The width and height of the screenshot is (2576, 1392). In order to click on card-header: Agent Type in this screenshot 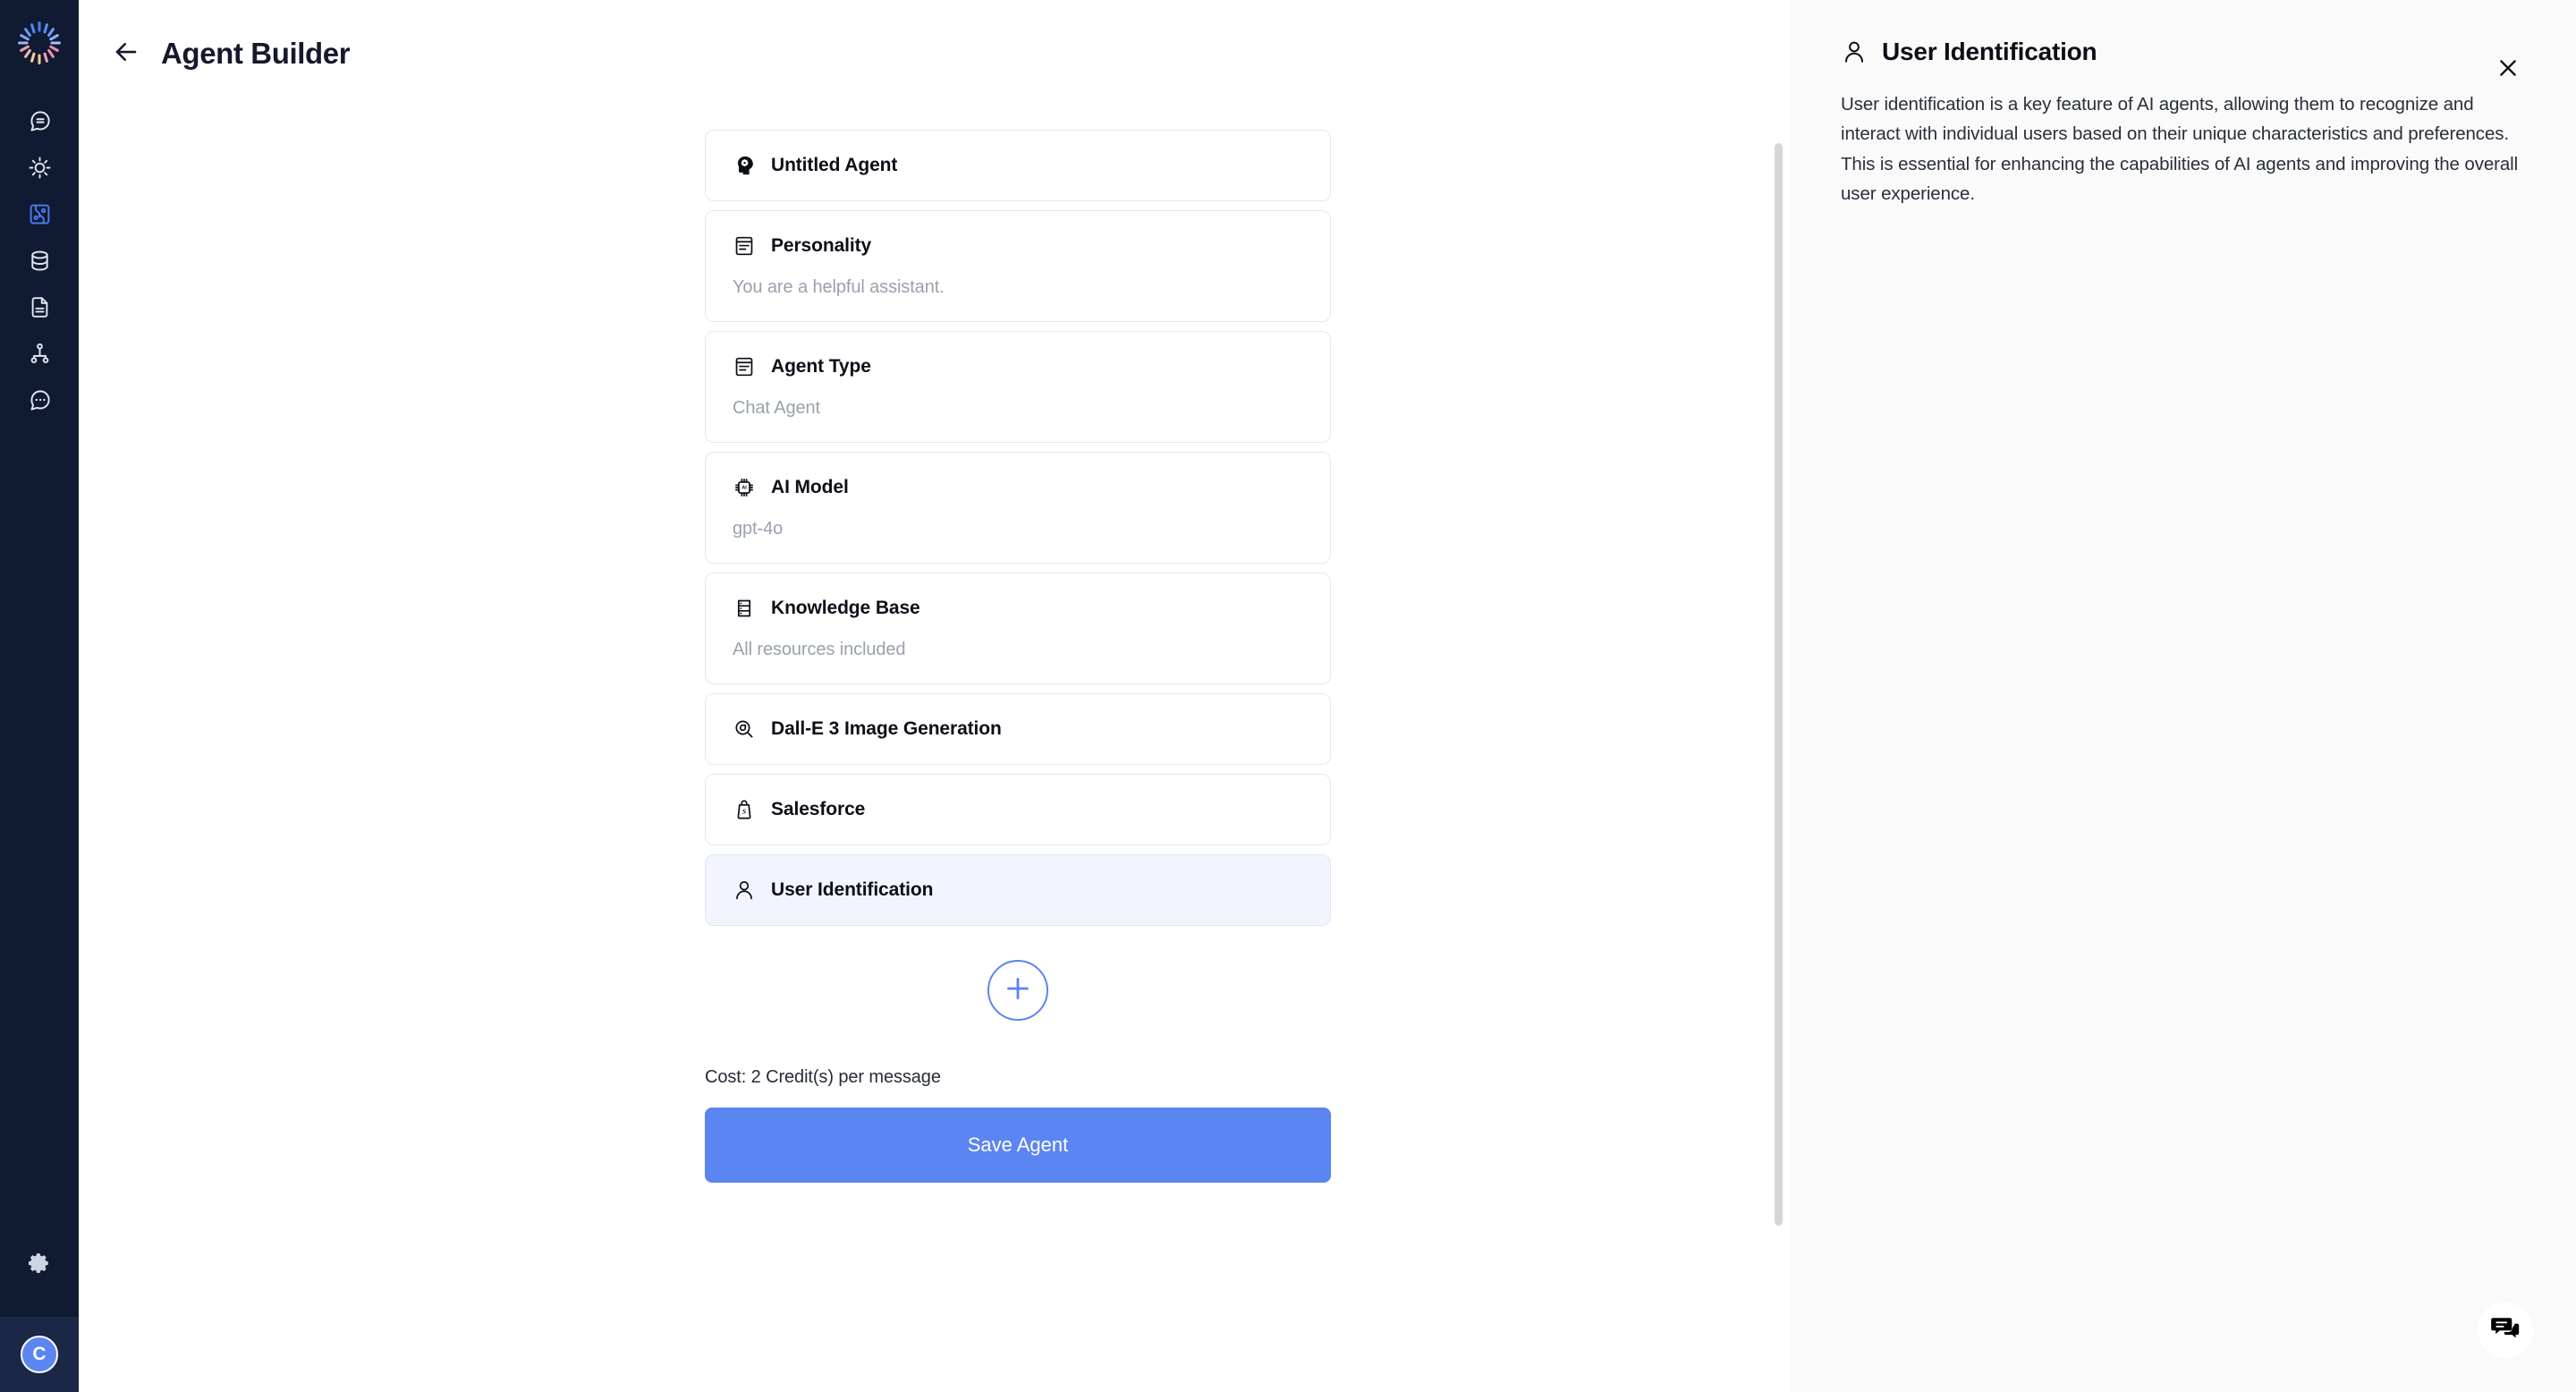, I will do `click(1018, 366)`.